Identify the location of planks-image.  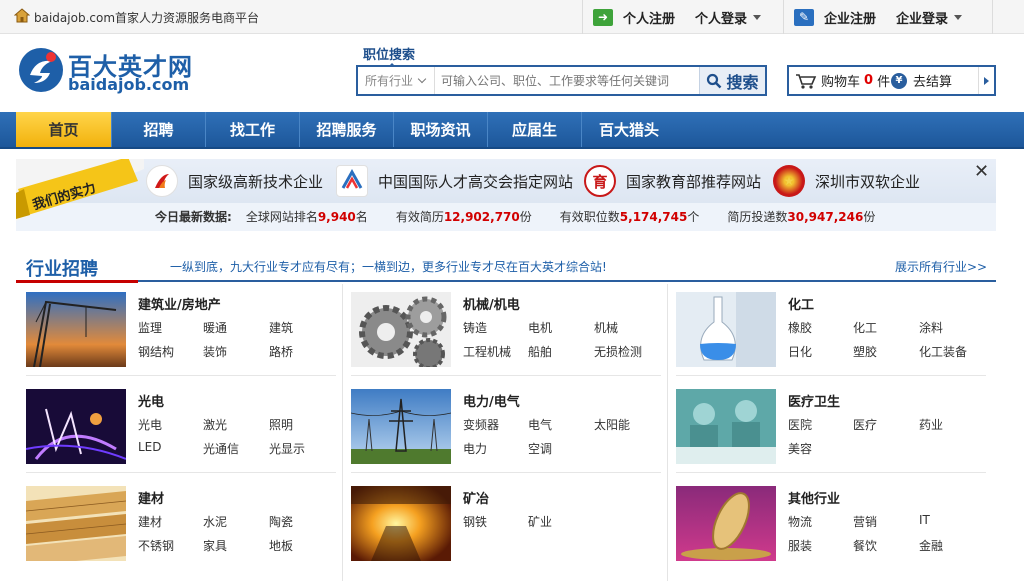
(76, 523).